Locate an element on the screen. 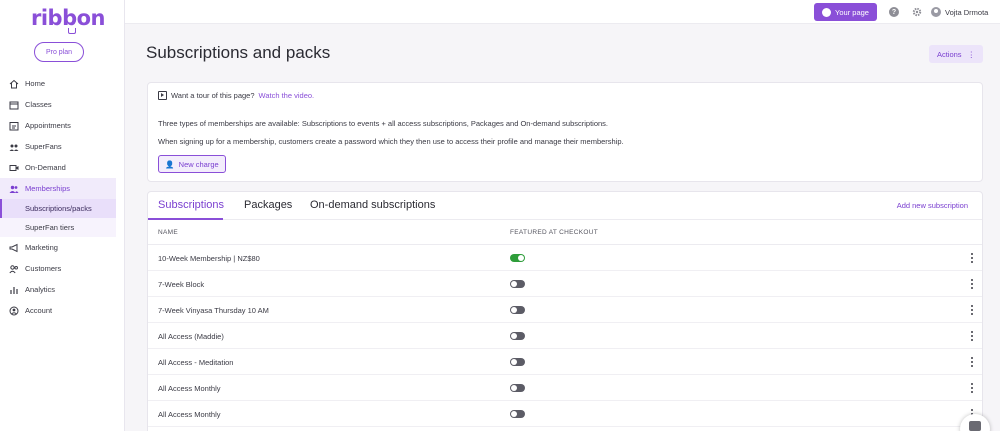 This screenshot has height=431, width=1000. account-icon is located at coordinates (14, 311).